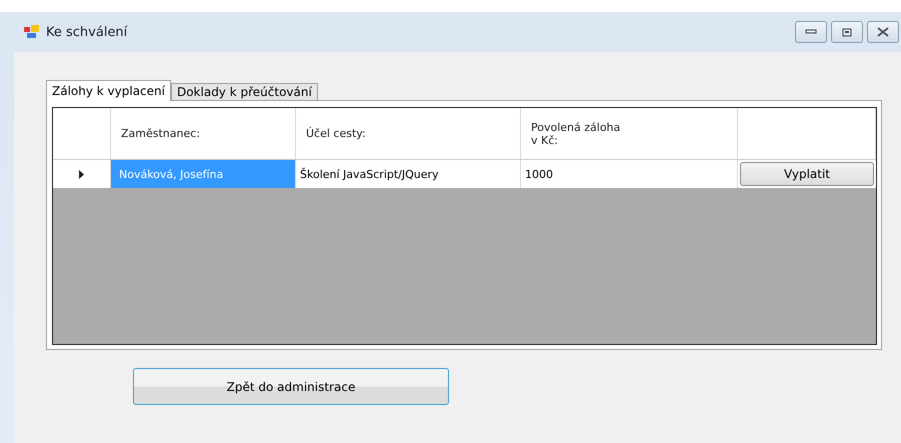  Describe the element at coordinates (244, 91) in the screenshot. I see `tab: Doklady k přeúčtování` at that location.